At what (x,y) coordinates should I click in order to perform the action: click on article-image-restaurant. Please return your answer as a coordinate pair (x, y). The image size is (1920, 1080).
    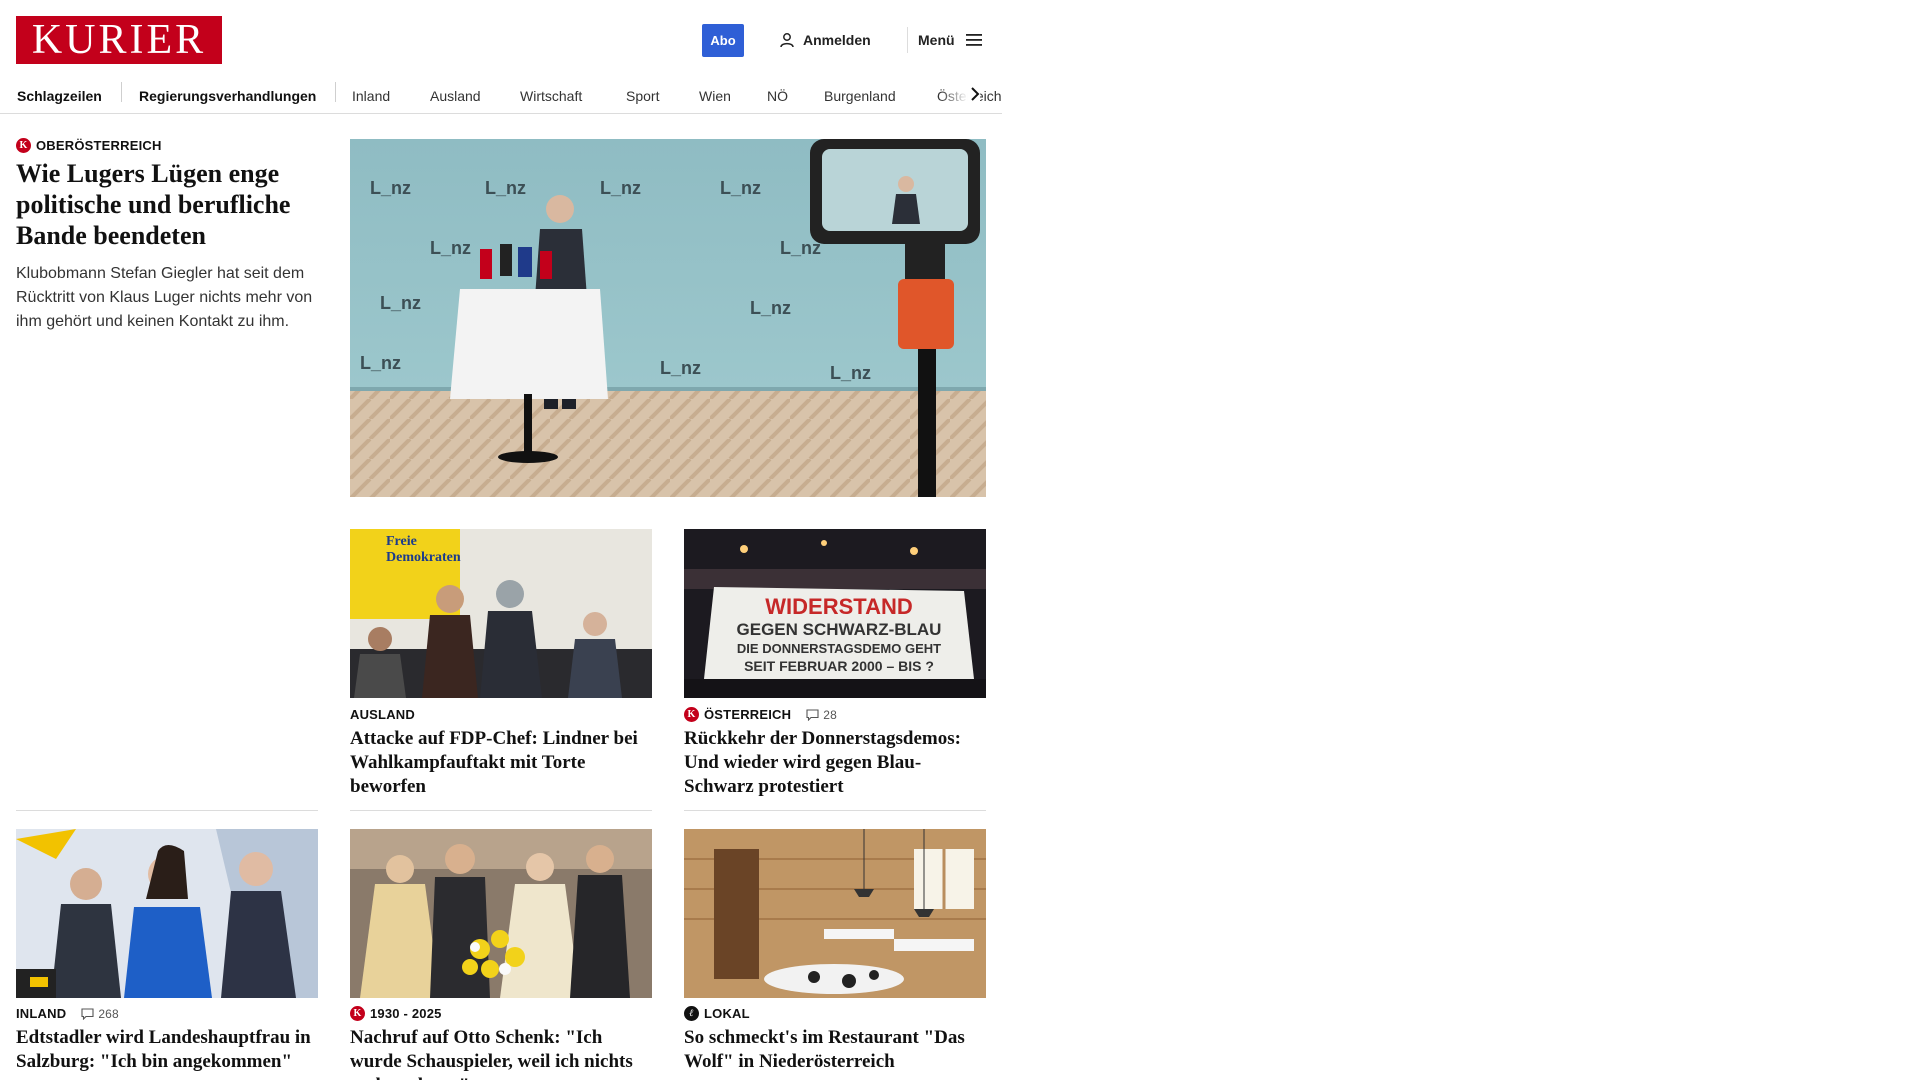
    Looking at the image, I should click on (835, 913).